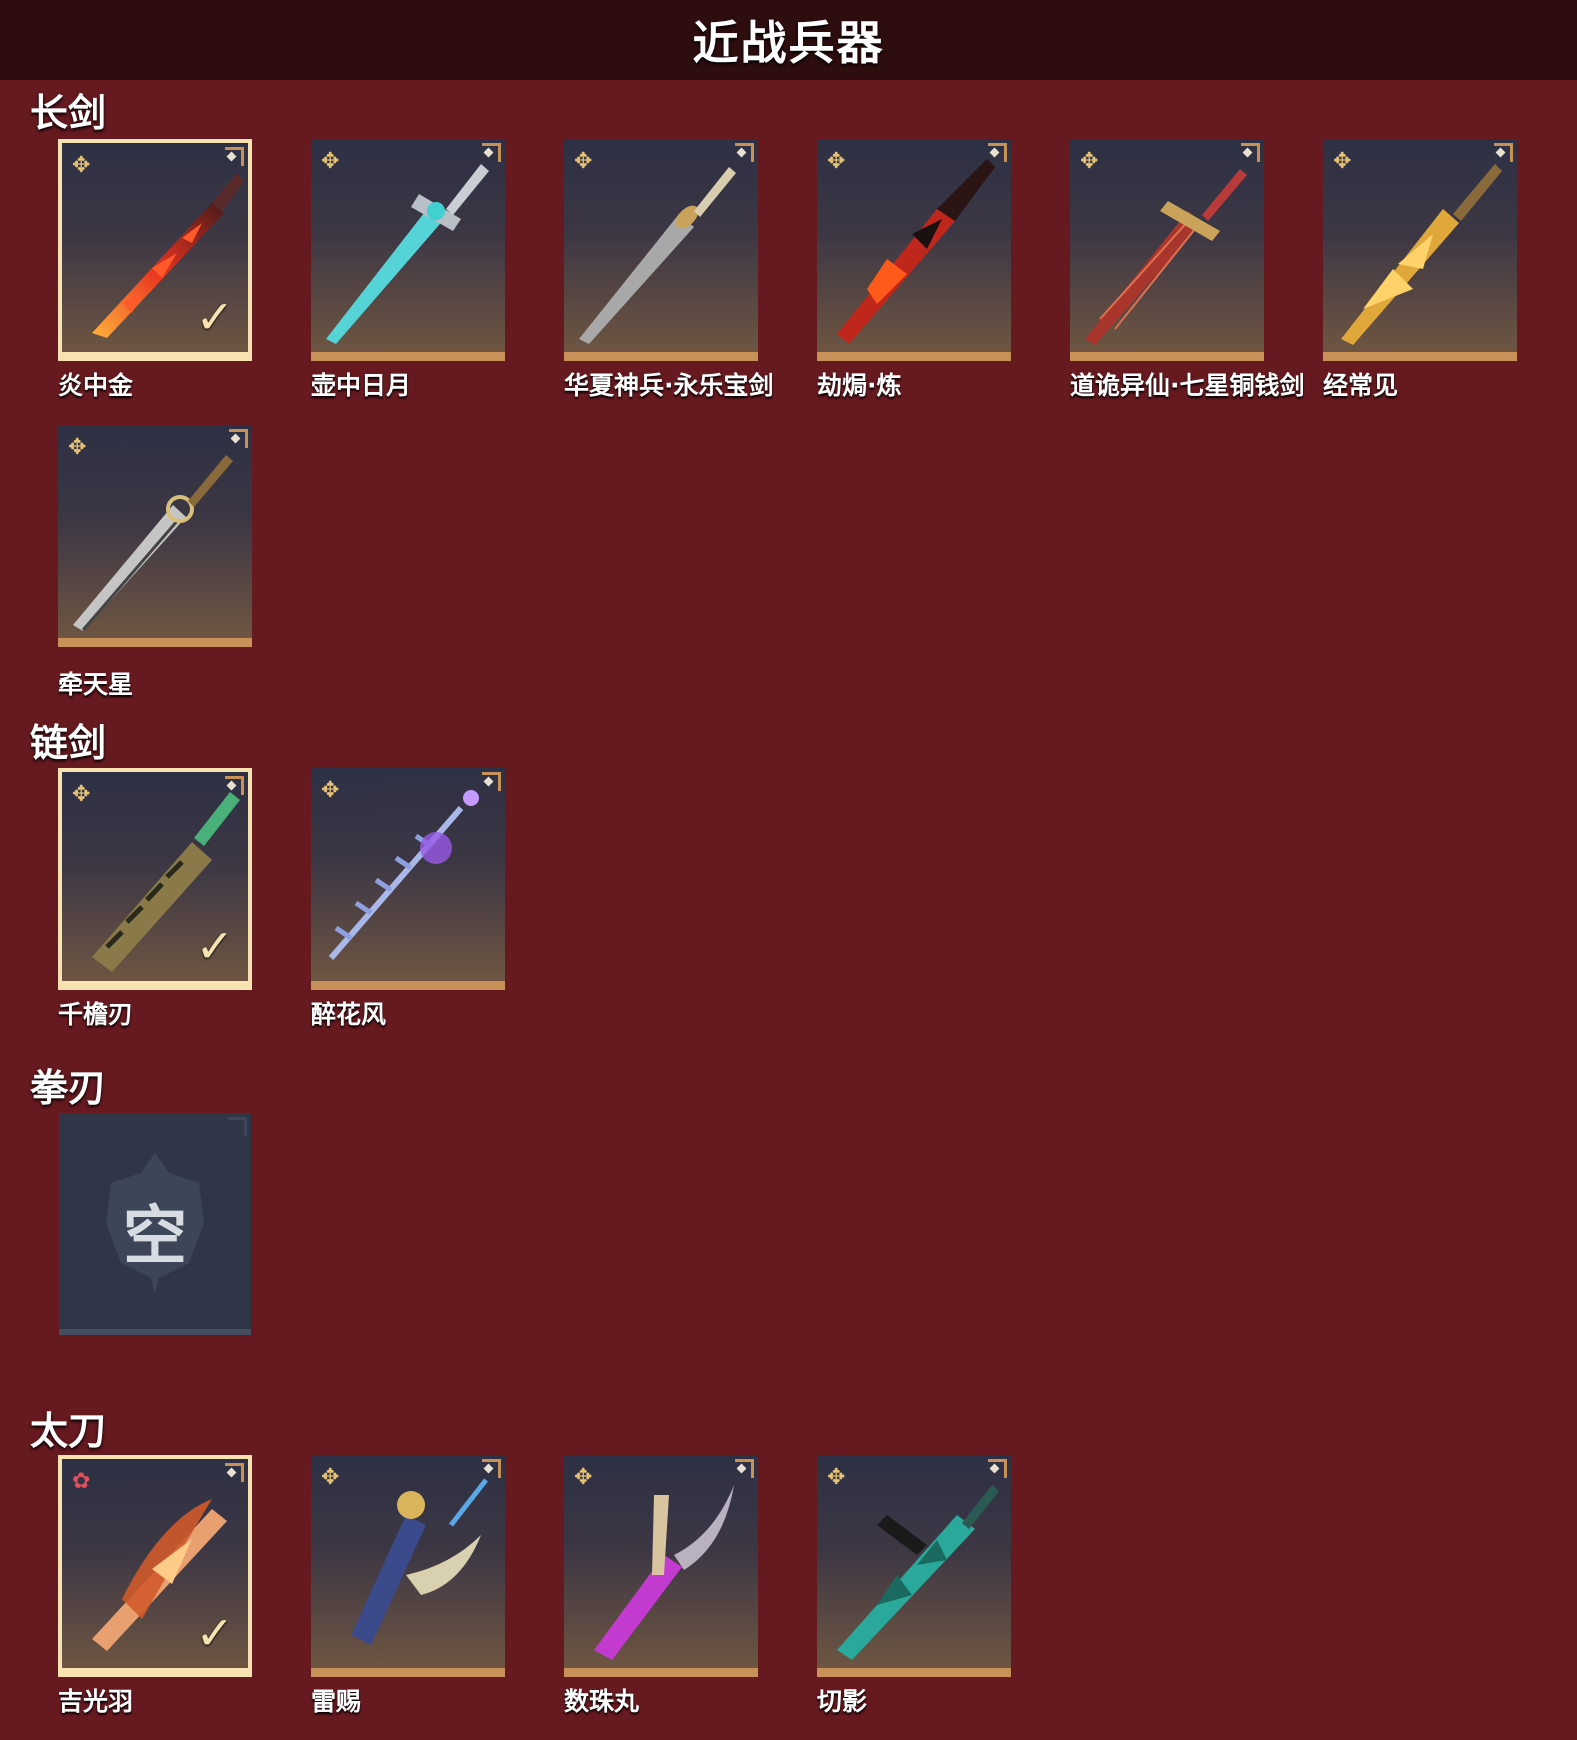  What do you see at coordinates (68, 743) in the screenshot?
I see `section-title-chainsword: 链剑` at bounding box center [68, 743].